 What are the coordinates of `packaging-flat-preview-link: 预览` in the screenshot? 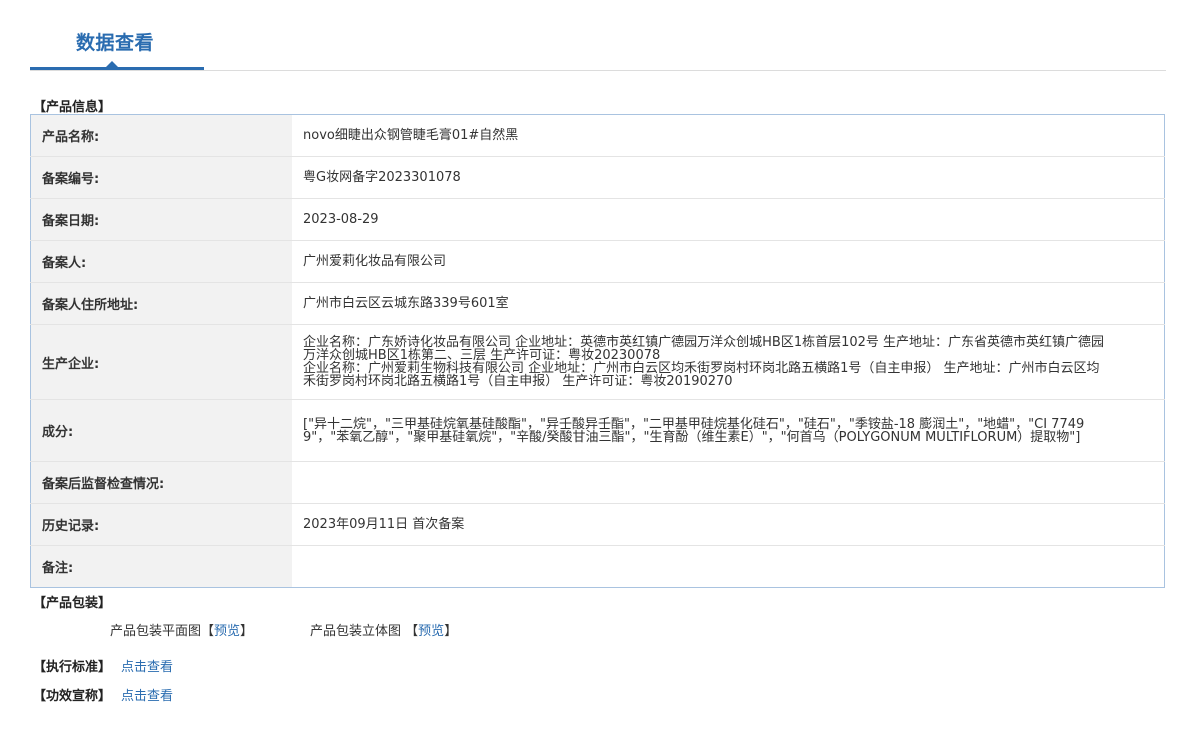 It's located at (227, 631).